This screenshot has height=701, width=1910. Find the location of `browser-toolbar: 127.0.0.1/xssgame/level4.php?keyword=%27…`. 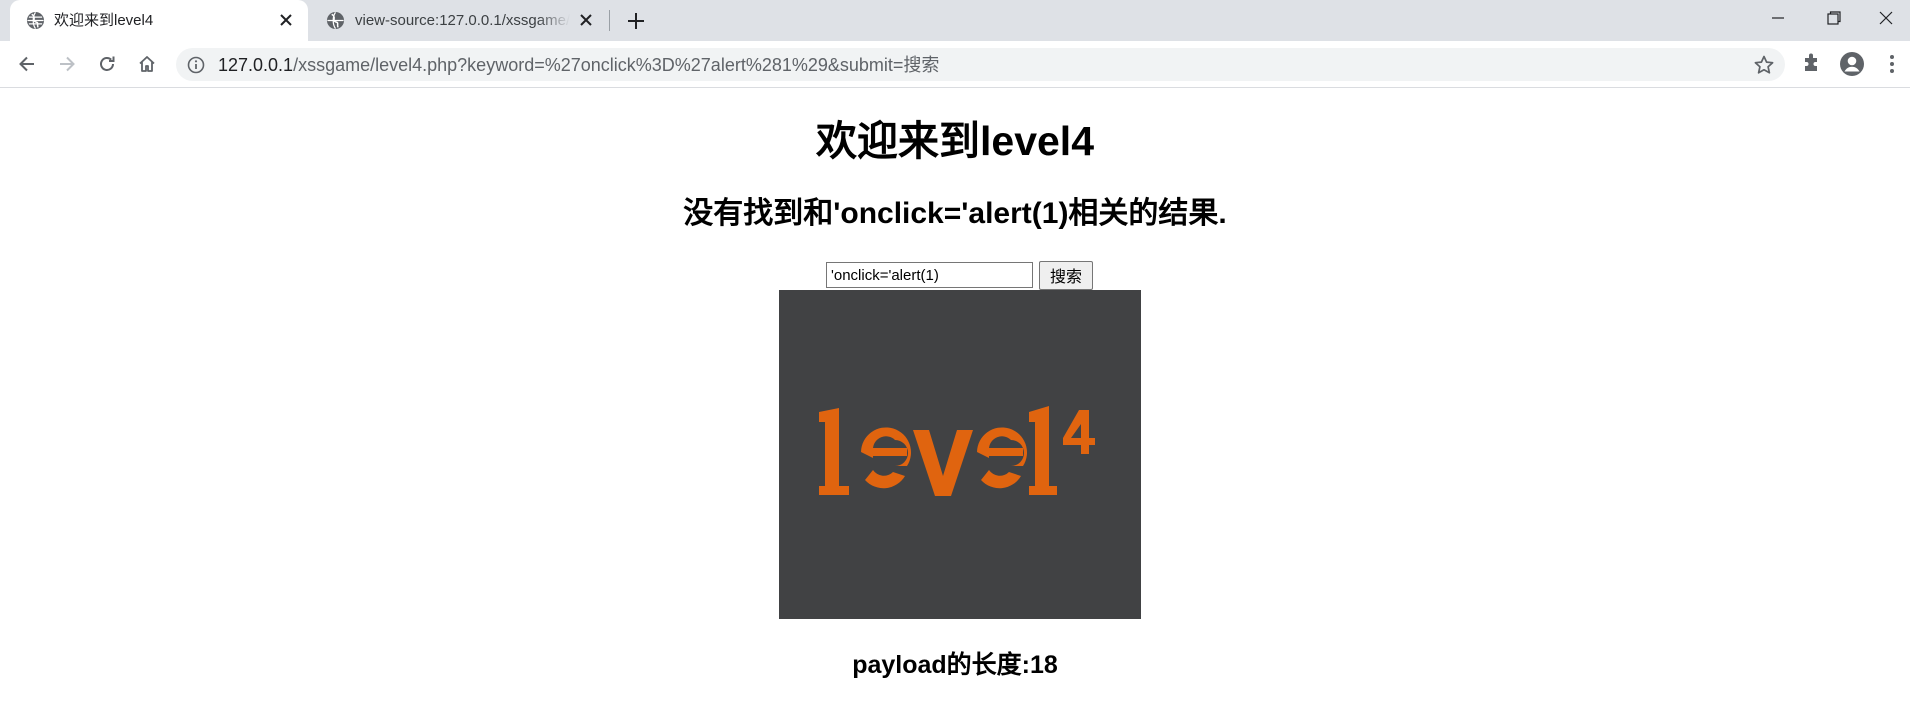

browser-toolbar: 127.0.0.1/xssgame/level4.php?keyword=%27… is located at coordinates (955, 64).